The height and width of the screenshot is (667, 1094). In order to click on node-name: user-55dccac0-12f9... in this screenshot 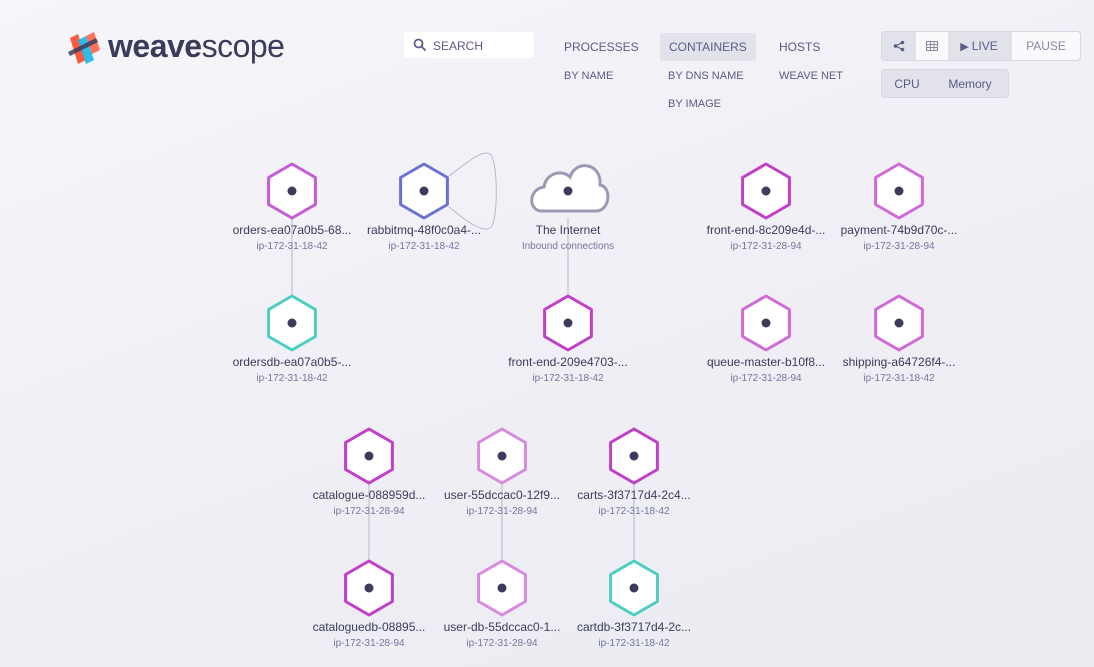, I will do `click(502, 495)`.